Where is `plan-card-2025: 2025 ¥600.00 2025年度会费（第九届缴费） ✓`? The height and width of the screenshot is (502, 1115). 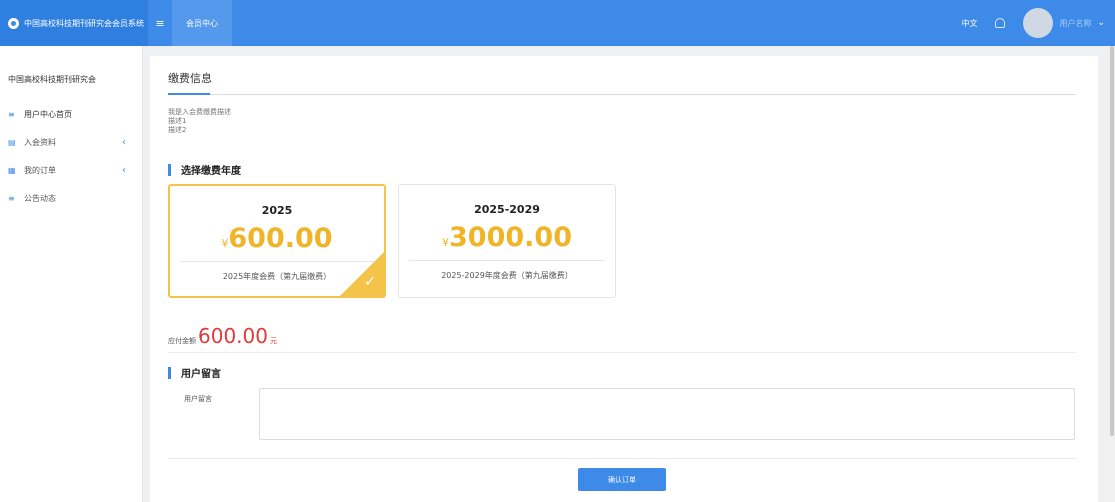 plan-card-2025: 2025 ¥600.00 2025年度会费（第九届缴费） ✓ is located at coordinates (277, 241).